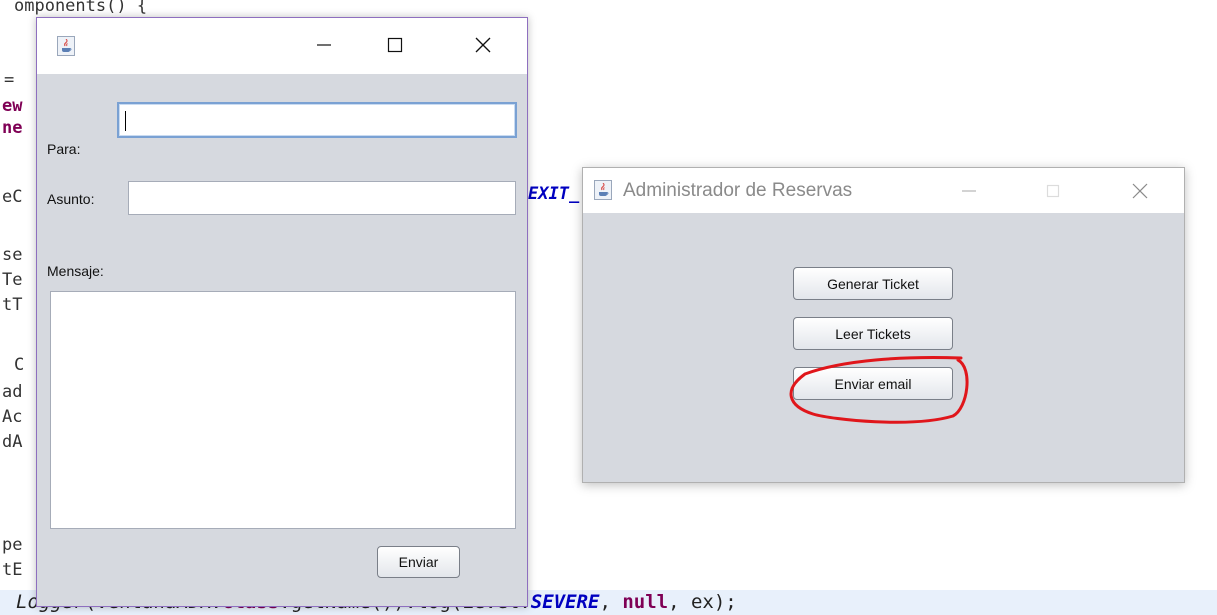 The width and height of the screenshot is (1217, 615). Describe the element at coordinates (12, 305) in the screenshot. I see `code-fragment: tT` at that location.